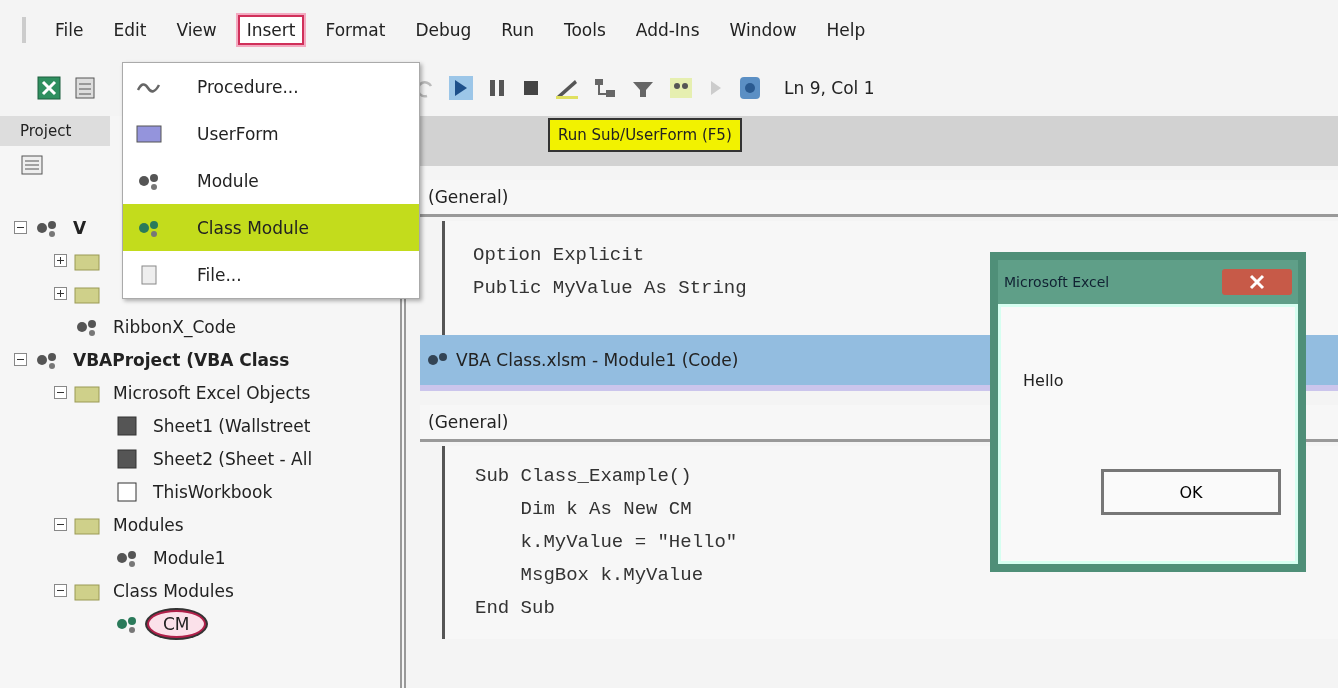  I want to click on tree-item: RibbonX_Code, so click(174, 326).